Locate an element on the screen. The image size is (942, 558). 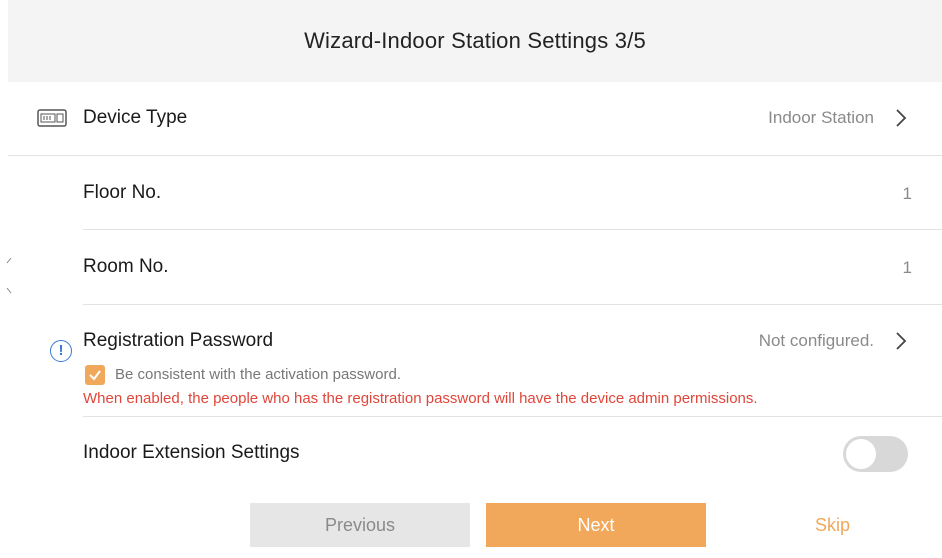
header: Wizard-Indoor Station Settings 3/5 is located at coordinates (475, 41).